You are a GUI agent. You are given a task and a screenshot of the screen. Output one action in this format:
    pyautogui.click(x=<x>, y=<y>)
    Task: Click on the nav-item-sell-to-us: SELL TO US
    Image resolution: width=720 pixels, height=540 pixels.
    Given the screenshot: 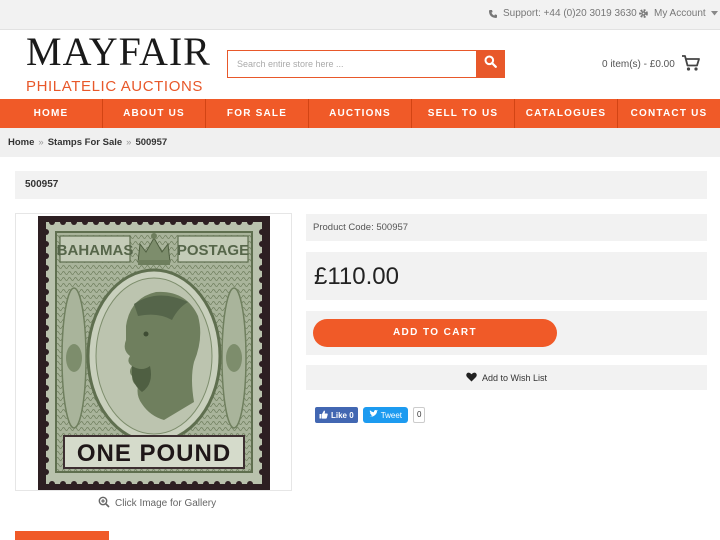 What is the action you would take?
    pyautogui.click(x=463, y=113)
    